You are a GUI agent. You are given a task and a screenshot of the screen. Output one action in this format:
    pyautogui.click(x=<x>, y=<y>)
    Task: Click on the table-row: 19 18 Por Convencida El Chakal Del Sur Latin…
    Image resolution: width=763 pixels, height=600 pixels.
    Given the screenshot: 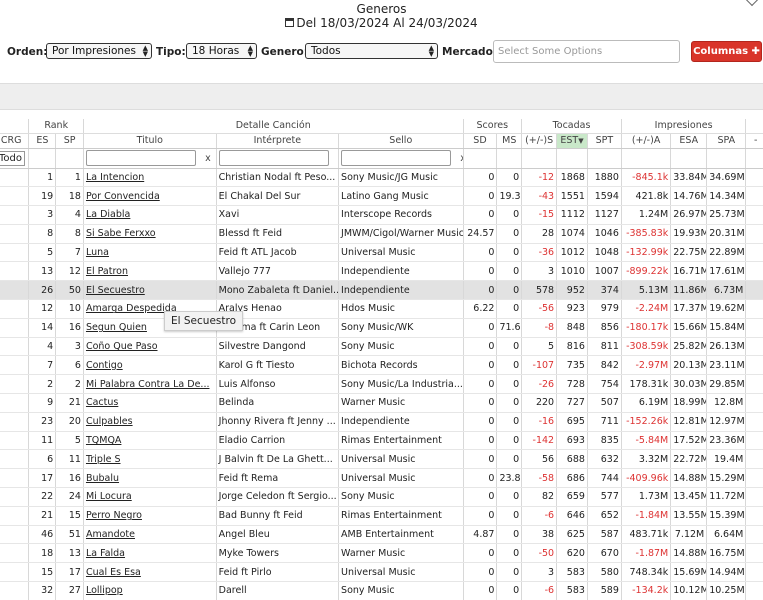 What is the action you would take?
    pyautogui.click(x=381, y=196)
    